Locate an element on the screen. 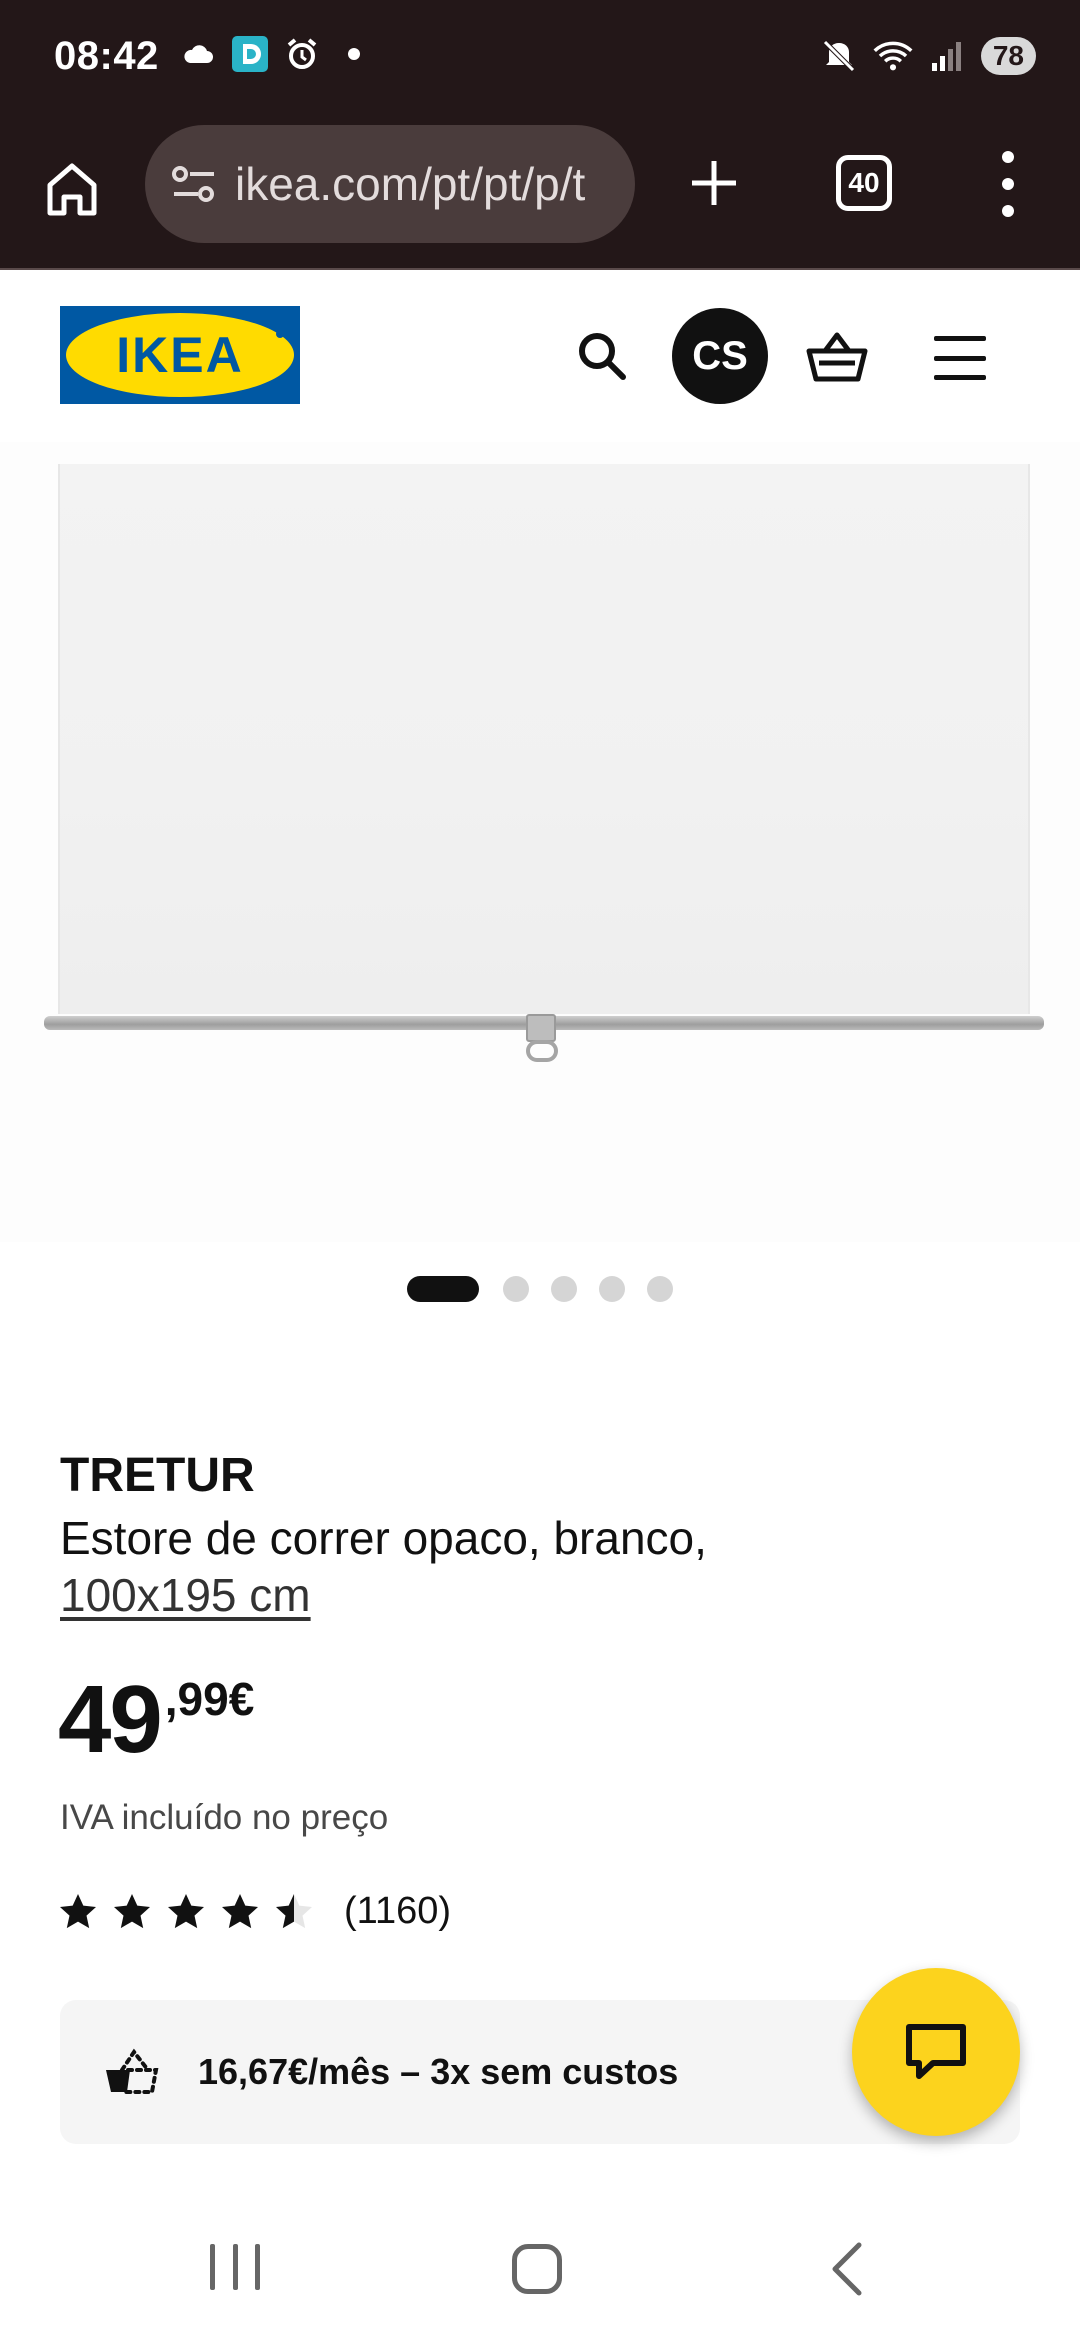  site-header: IKEA CS is located at coordinates (540, 357).